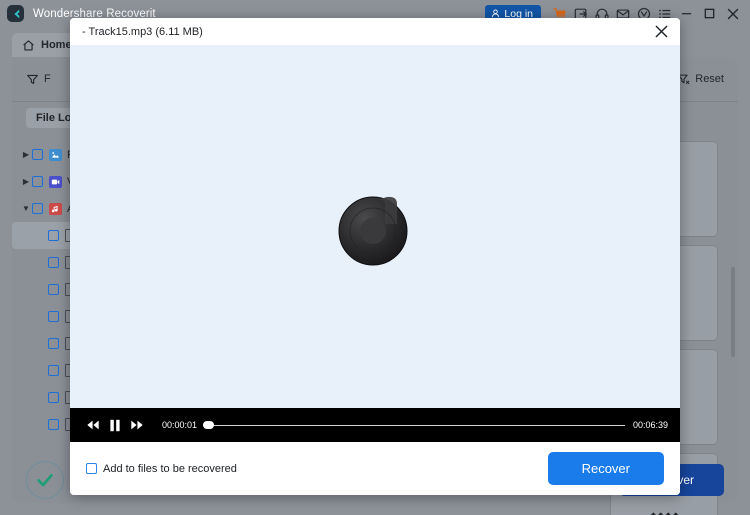 Image resolution: width=750 pixels, height=515 pixels. I want to click on progress-track, so click(414, 425).